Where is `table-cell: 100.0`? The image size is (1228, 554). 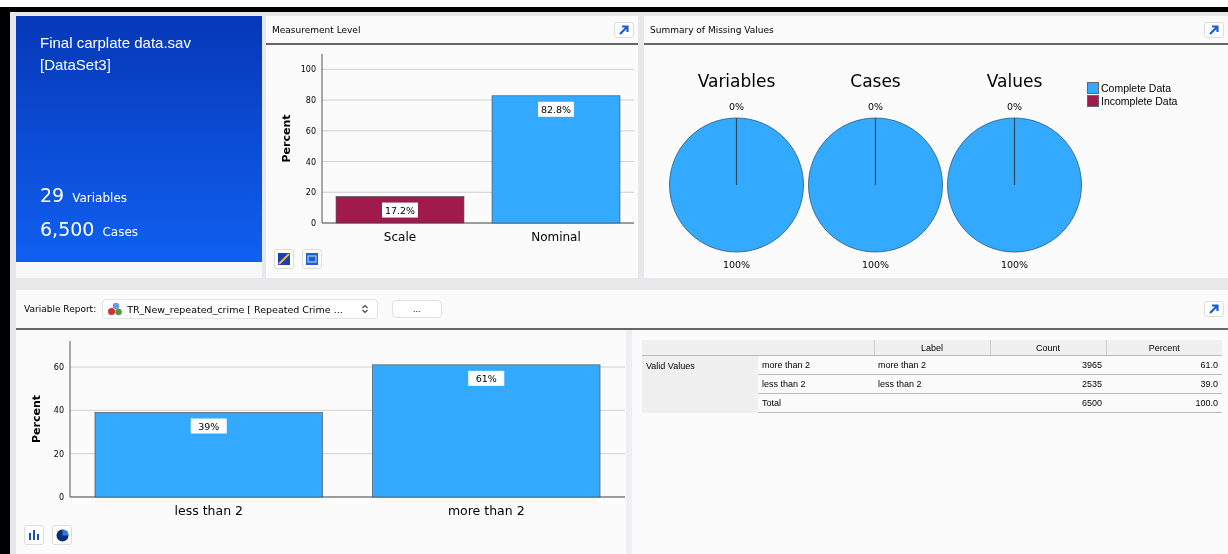
table-cell: 100.0 is located at coordinates (1164, 403).